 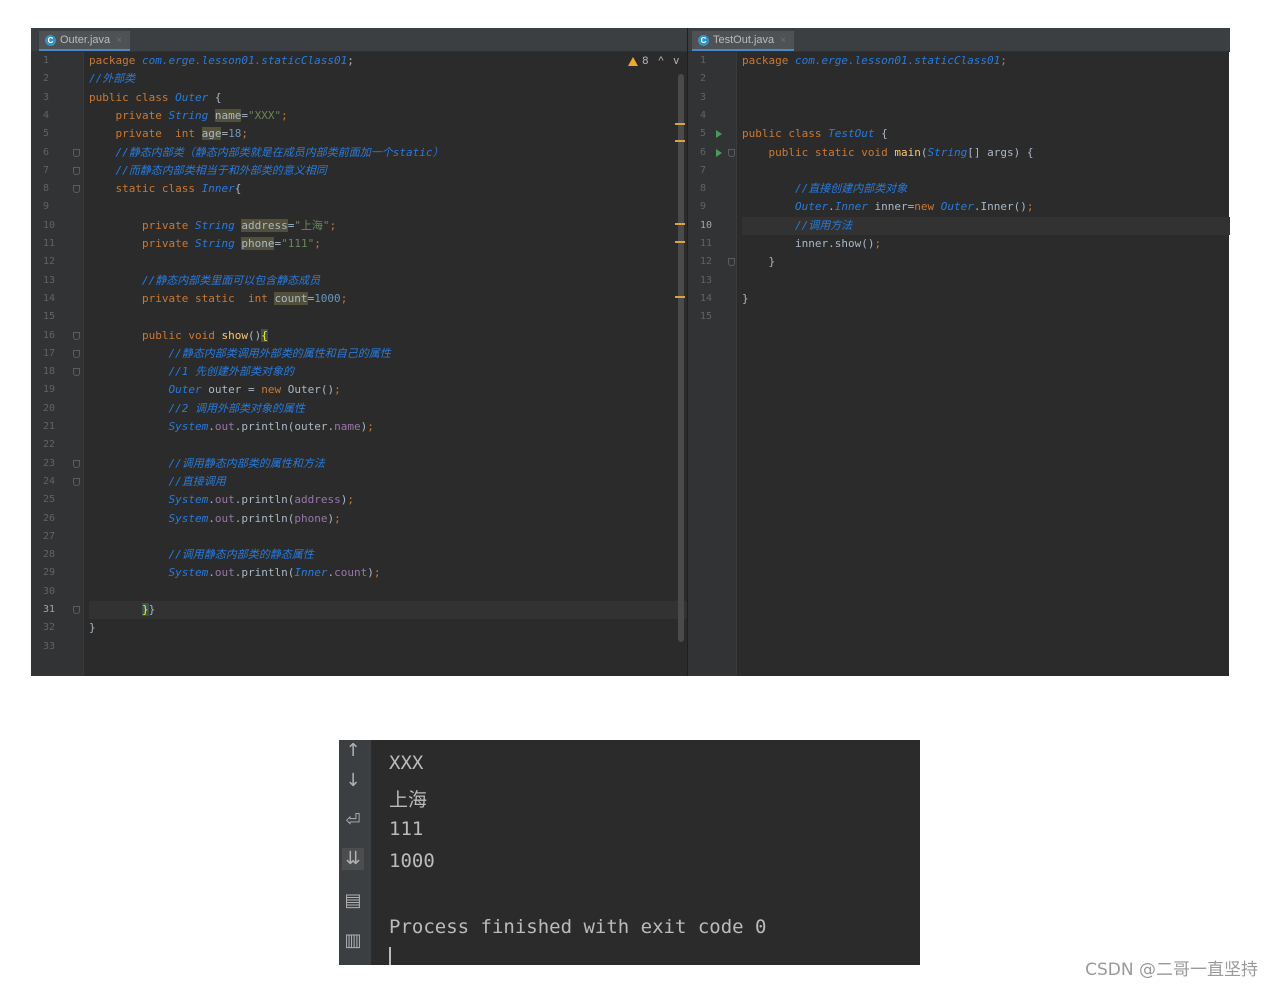 What do you see at coordinates (353, 901) in the screenshot?
I see `print-icon: ▤` at bounding box center [353, 901].